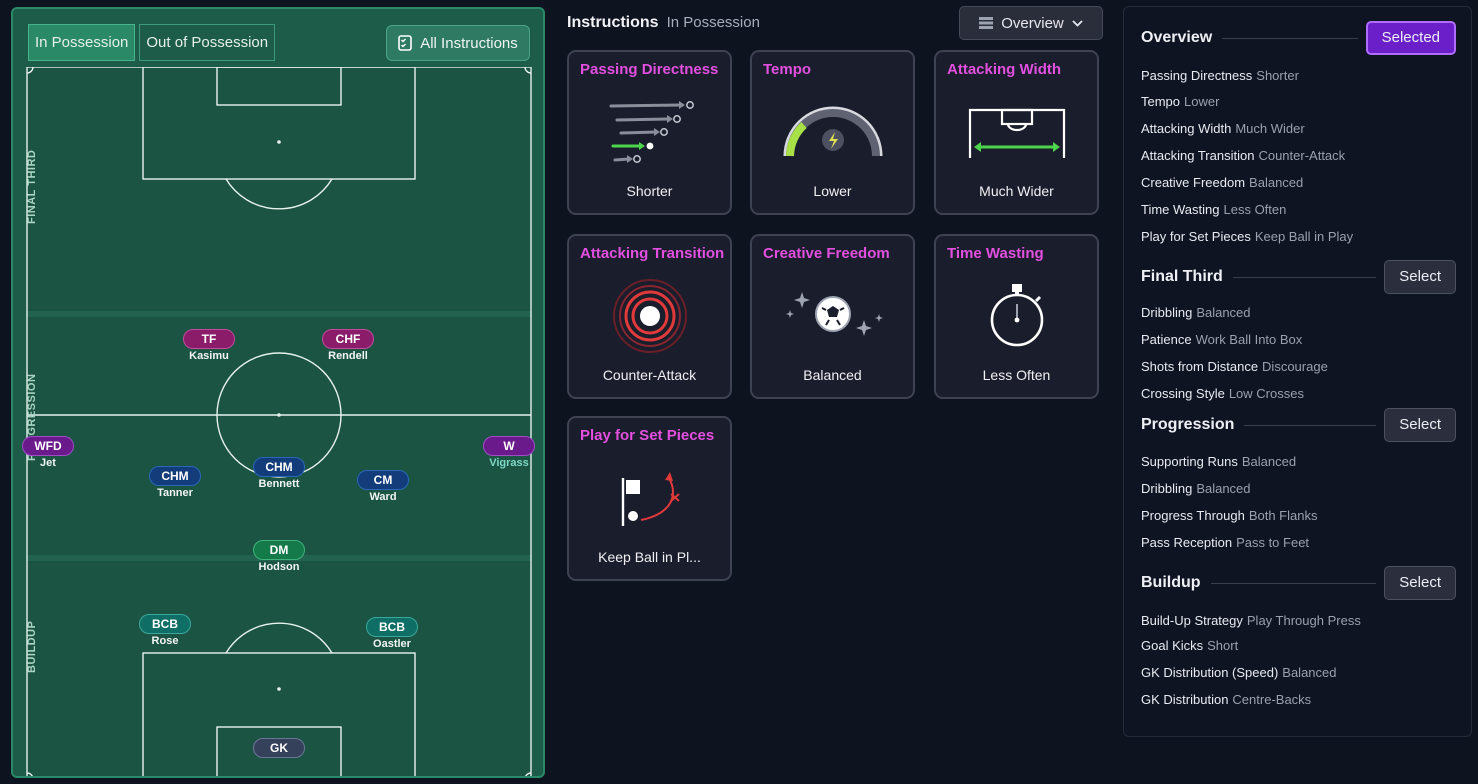 The height and width of the screenshot is (784, 1478). I want to click on tab-out-of-possession: Out of Possession, so click(207, 42).